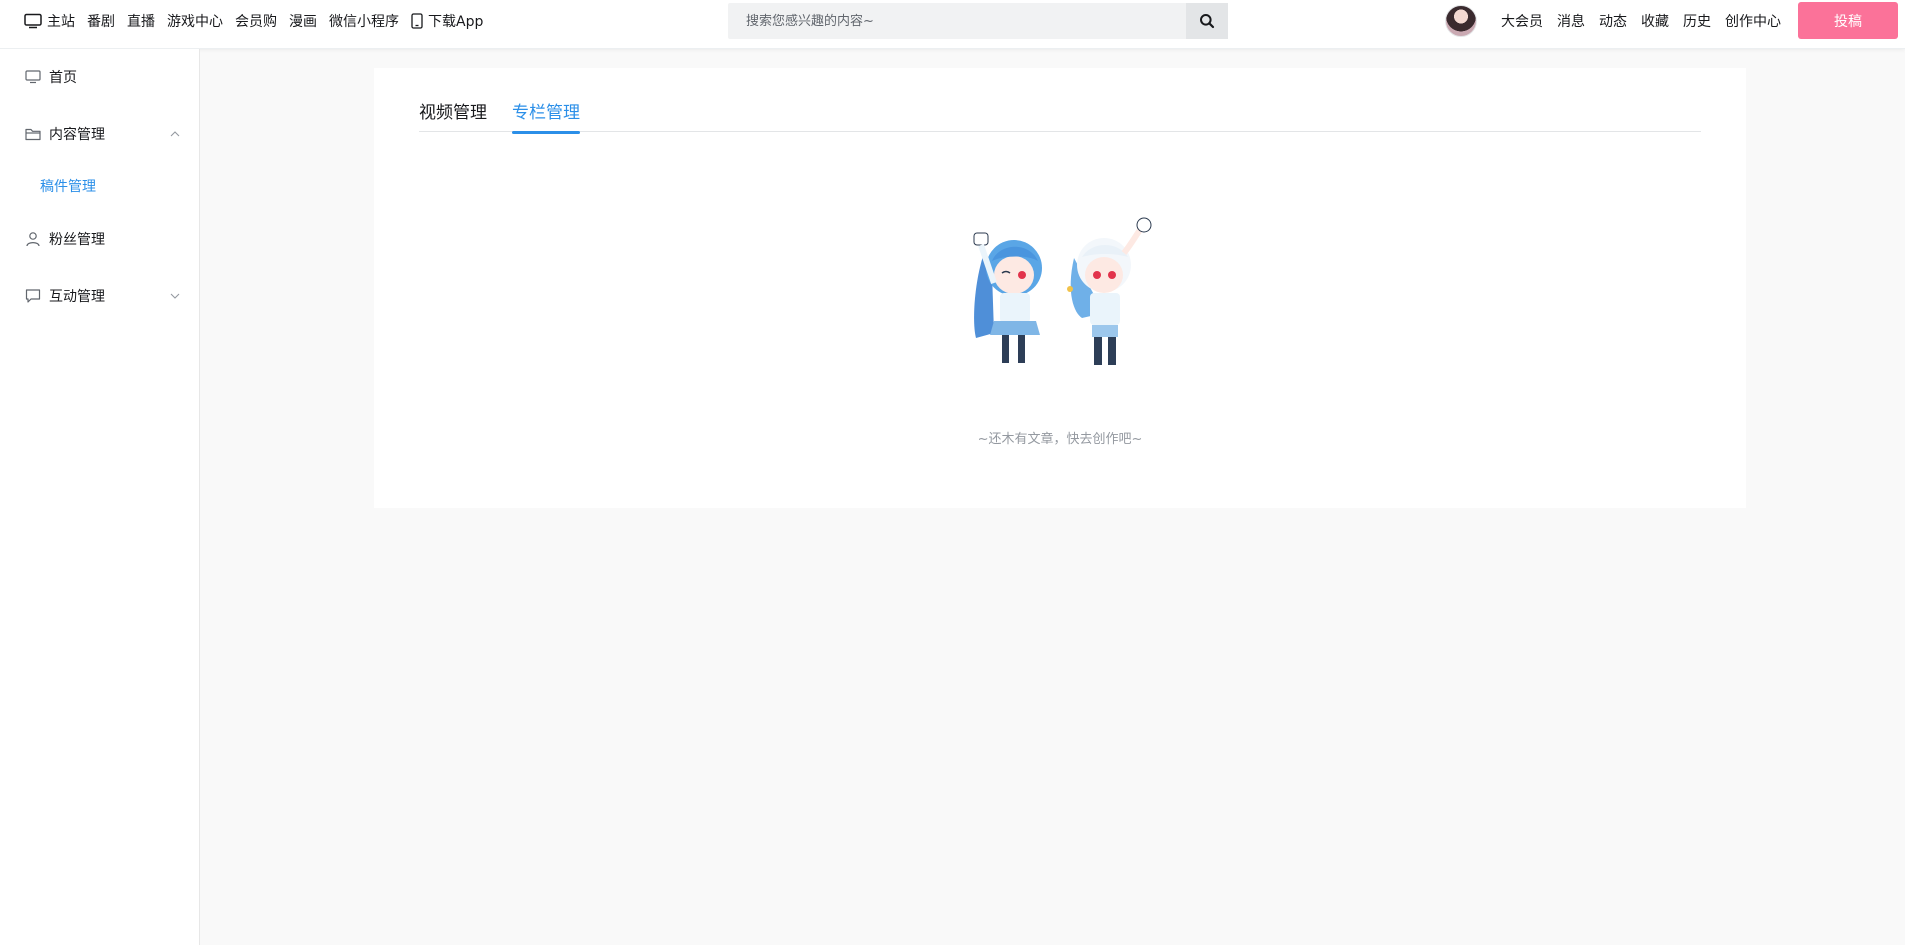  What do you see at coordinates (1062, 291) in the screenshot?
I see `empty-state-illustration` at bounding box center [1062, 291].